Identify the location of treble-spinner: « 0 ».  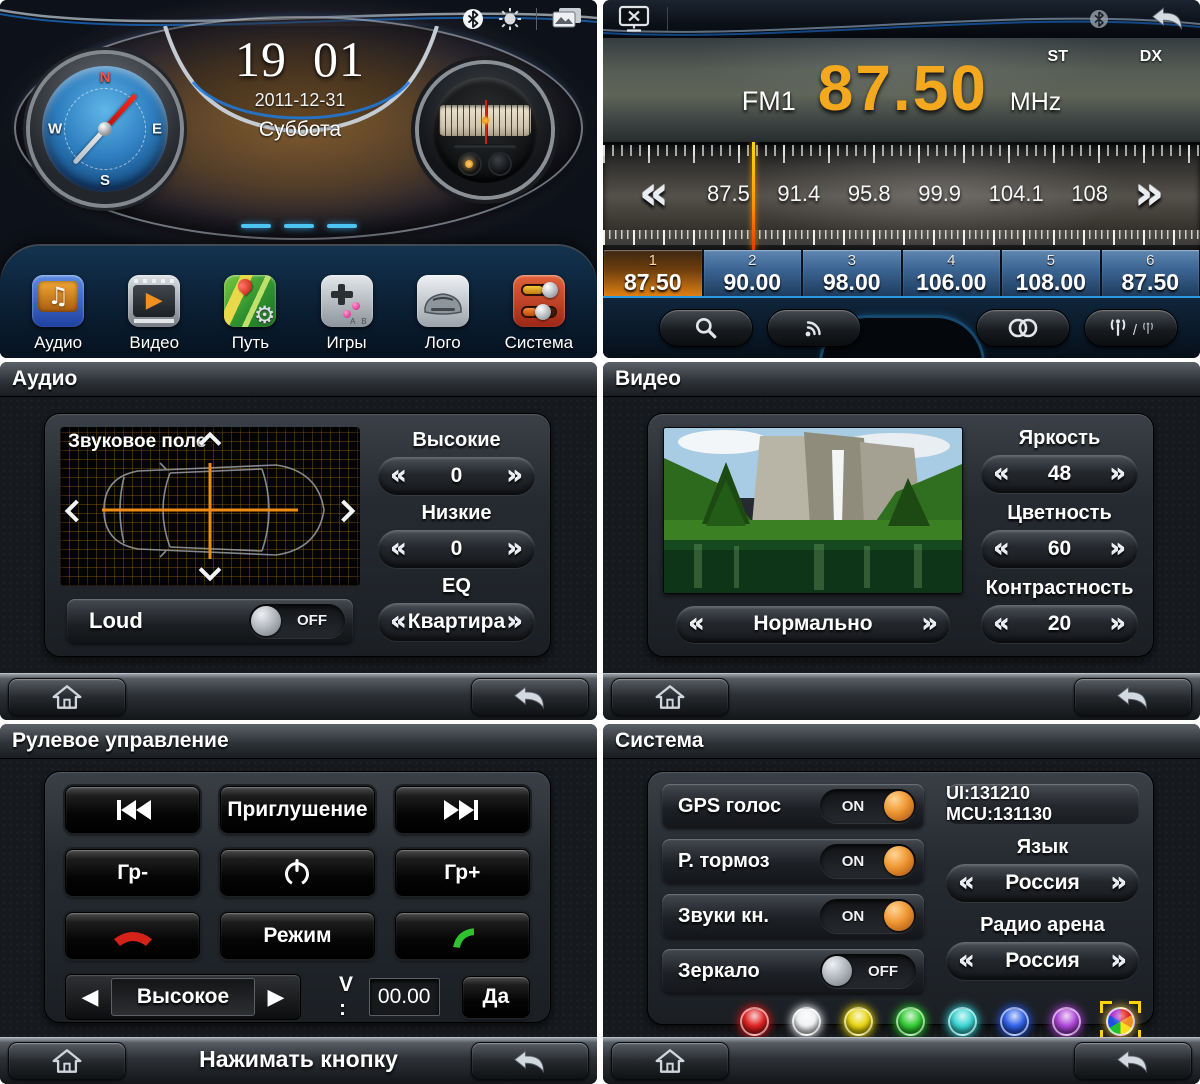
(456, 476).